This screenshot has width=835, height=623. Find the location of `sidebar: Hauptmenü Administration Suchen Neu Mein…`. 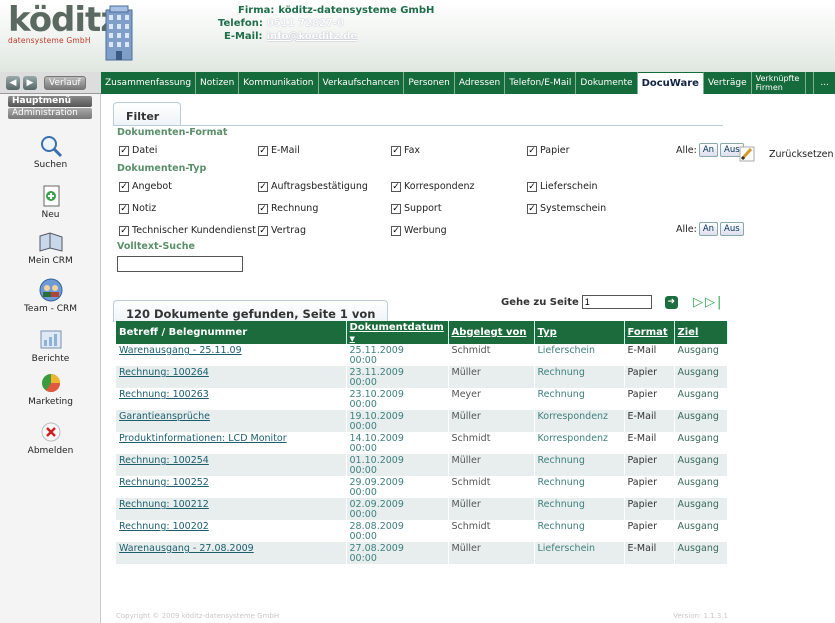

sidebar: Hauptmenü Administration Suchen Neu Mein… is located at coordinates (50, 358).